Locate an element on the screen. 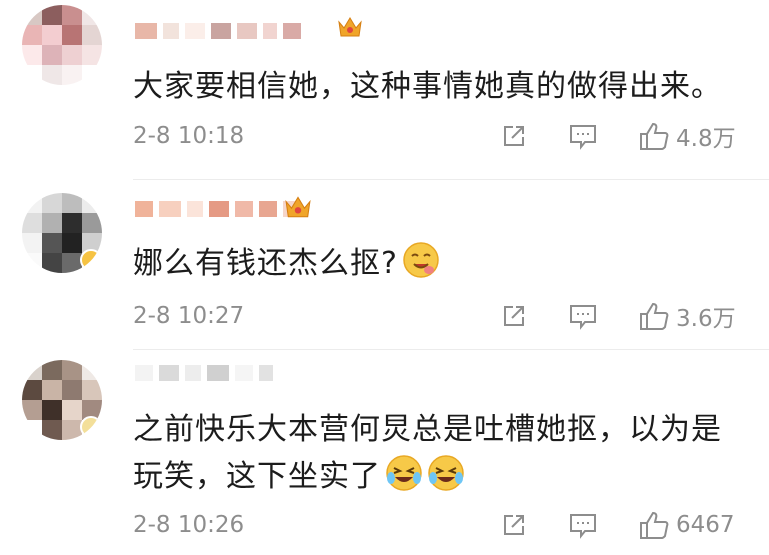  like-count: 3.6万 is located at coordinates (706, 319).